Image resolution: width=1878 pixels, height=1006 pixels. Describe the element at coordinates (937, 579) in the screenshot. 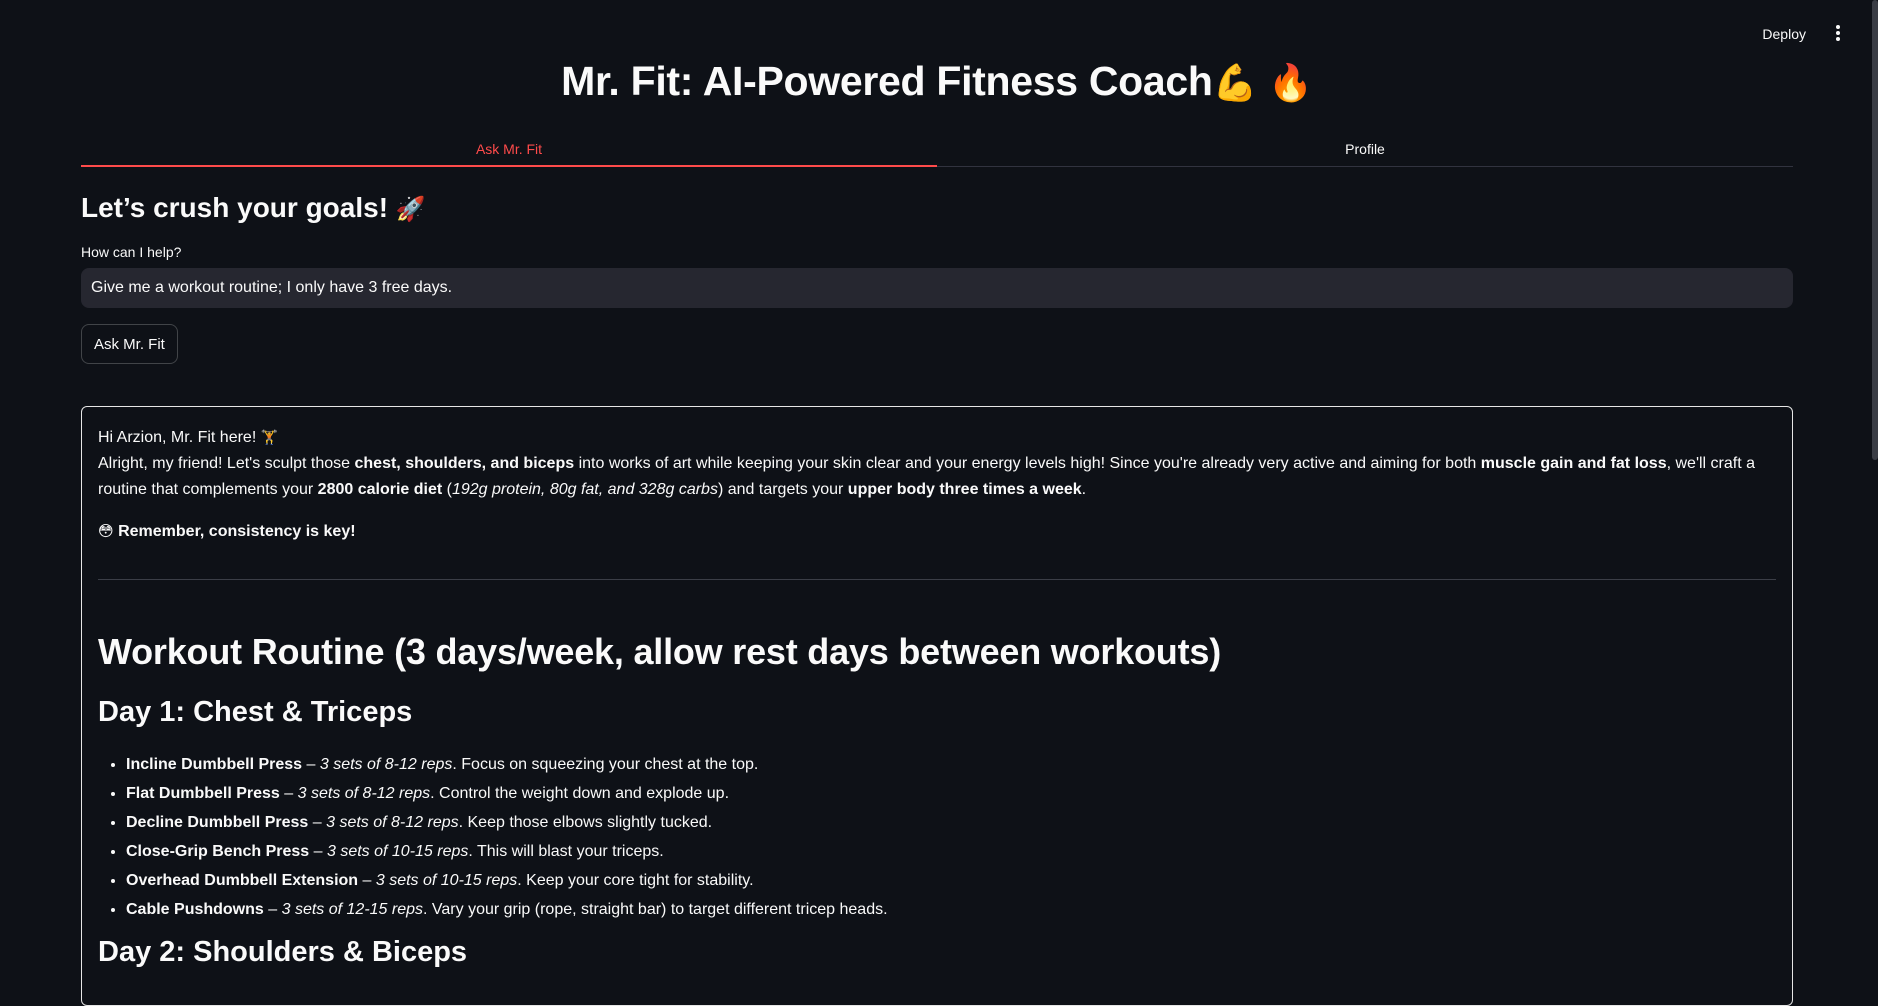

I see `divider` at that location.